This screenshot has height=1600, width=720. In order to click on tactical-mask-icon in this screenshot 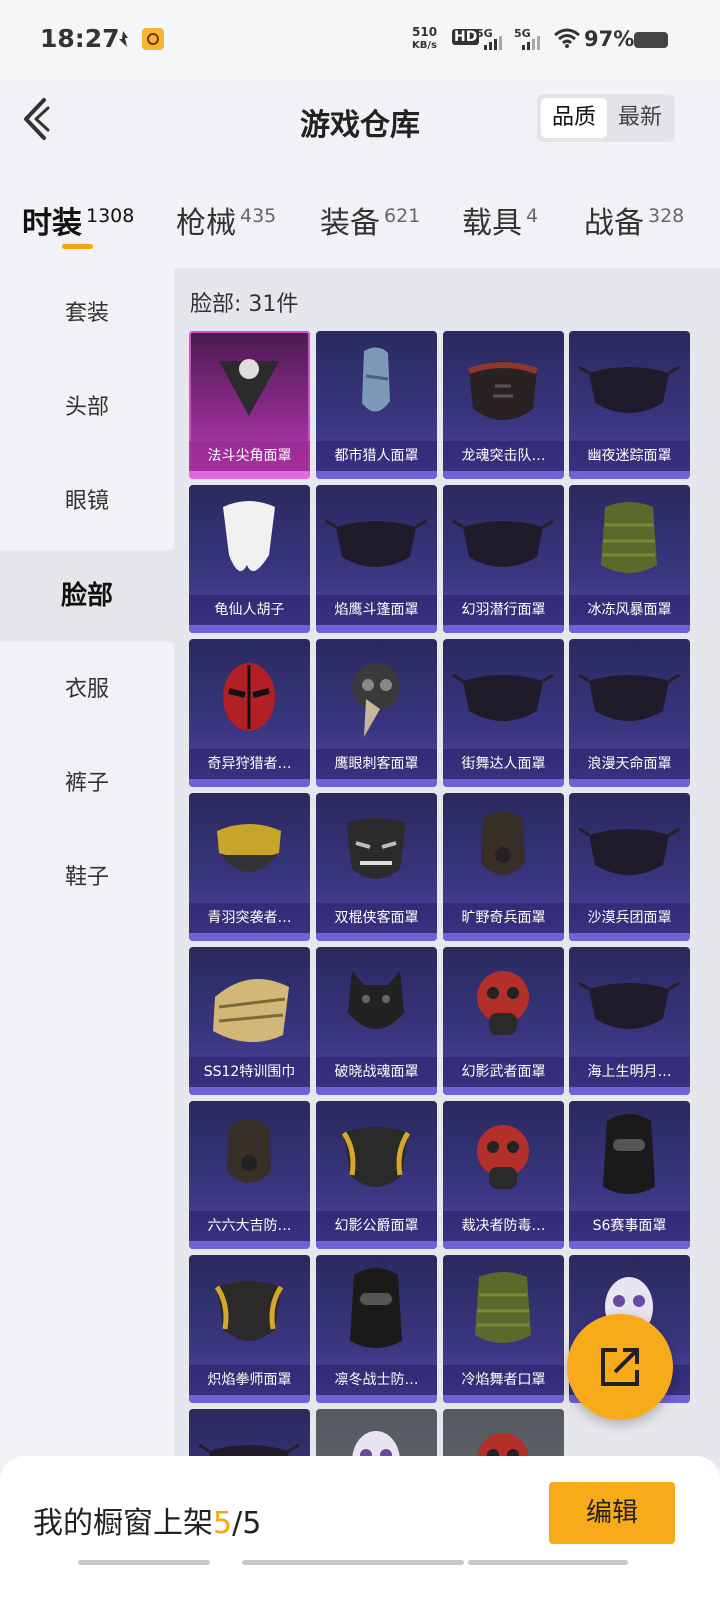, I will do `click(503, 390)`.